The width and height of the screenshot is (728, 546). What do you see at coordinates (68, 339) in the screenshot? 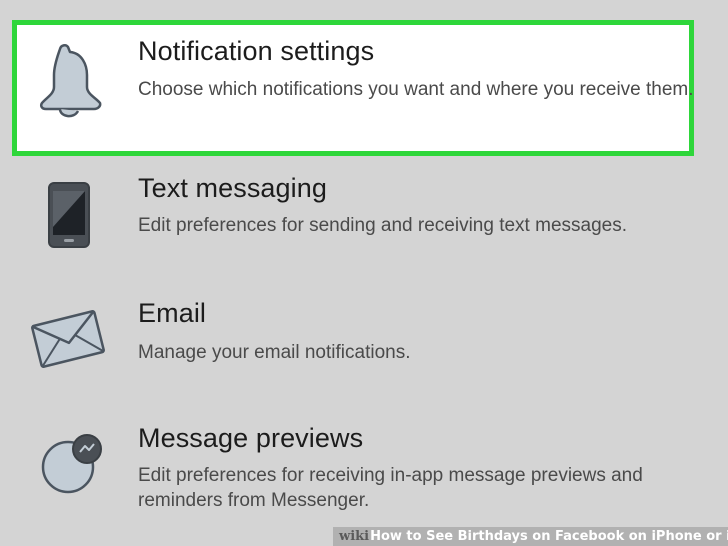
I see `envelope-icon` at bounding box center [68, 339].